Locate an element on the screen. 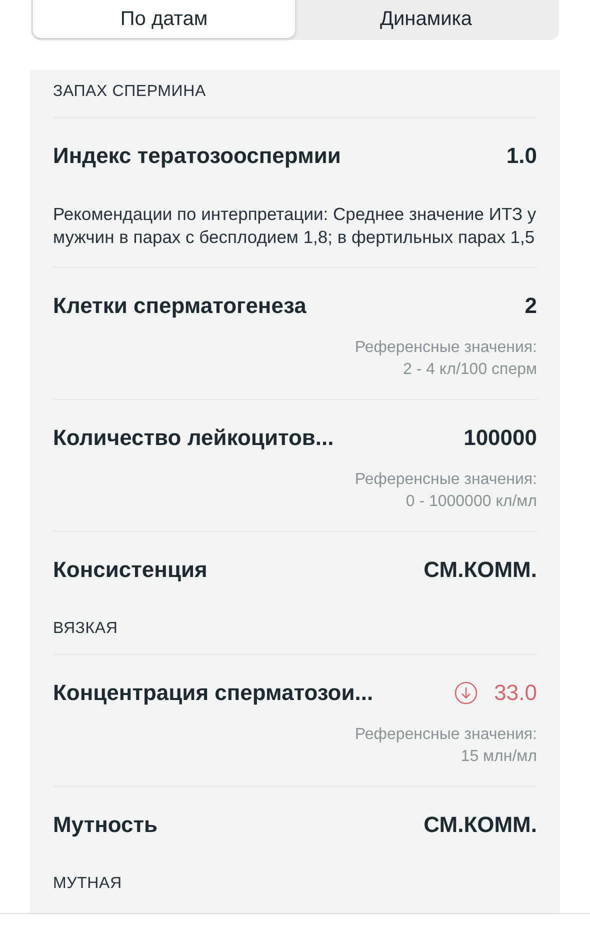 This screenshot has height=925, width=590. result-name: Индекс тератозооспермии is located at coordinates (197, 156).